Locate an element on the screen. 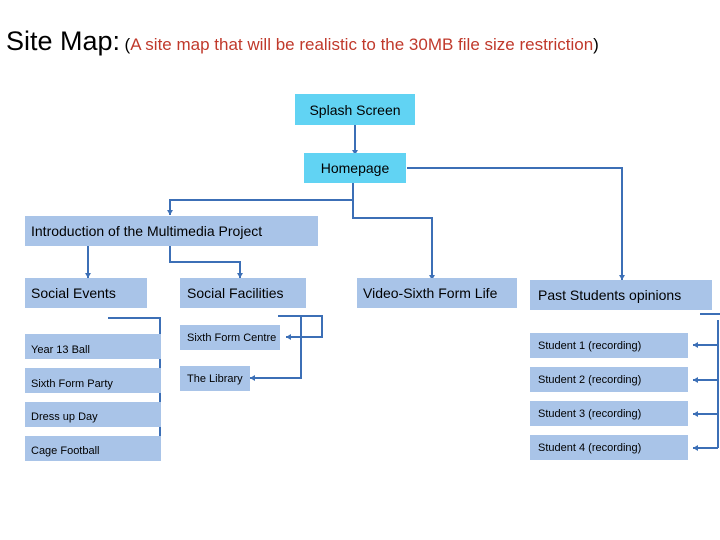 Image resolution: width=720 pixels, height=540 pixels. node-past-students: Past Students opinions is located at coordinates (621, 295).